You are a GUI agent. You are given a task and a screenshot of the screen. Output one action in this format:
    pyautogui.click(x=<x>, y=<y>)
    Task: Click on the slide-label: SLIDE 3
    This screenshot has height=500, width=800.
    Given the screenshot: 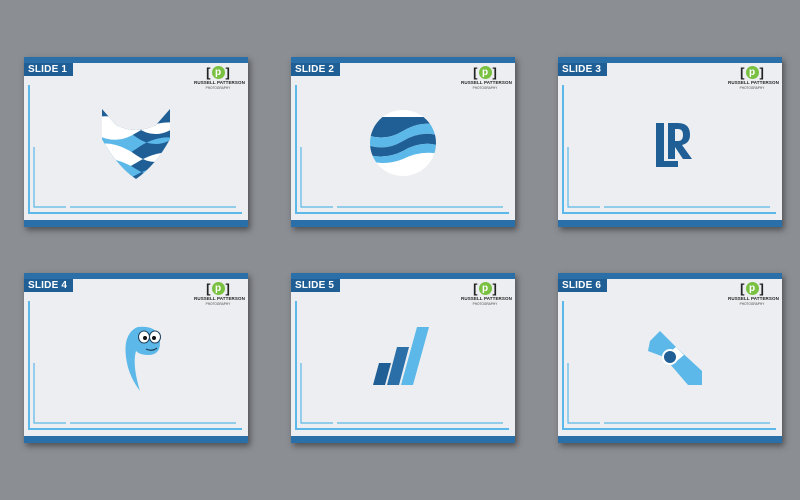 What is the action you would take?
    pyautogui.click(x=583, y=69)
    